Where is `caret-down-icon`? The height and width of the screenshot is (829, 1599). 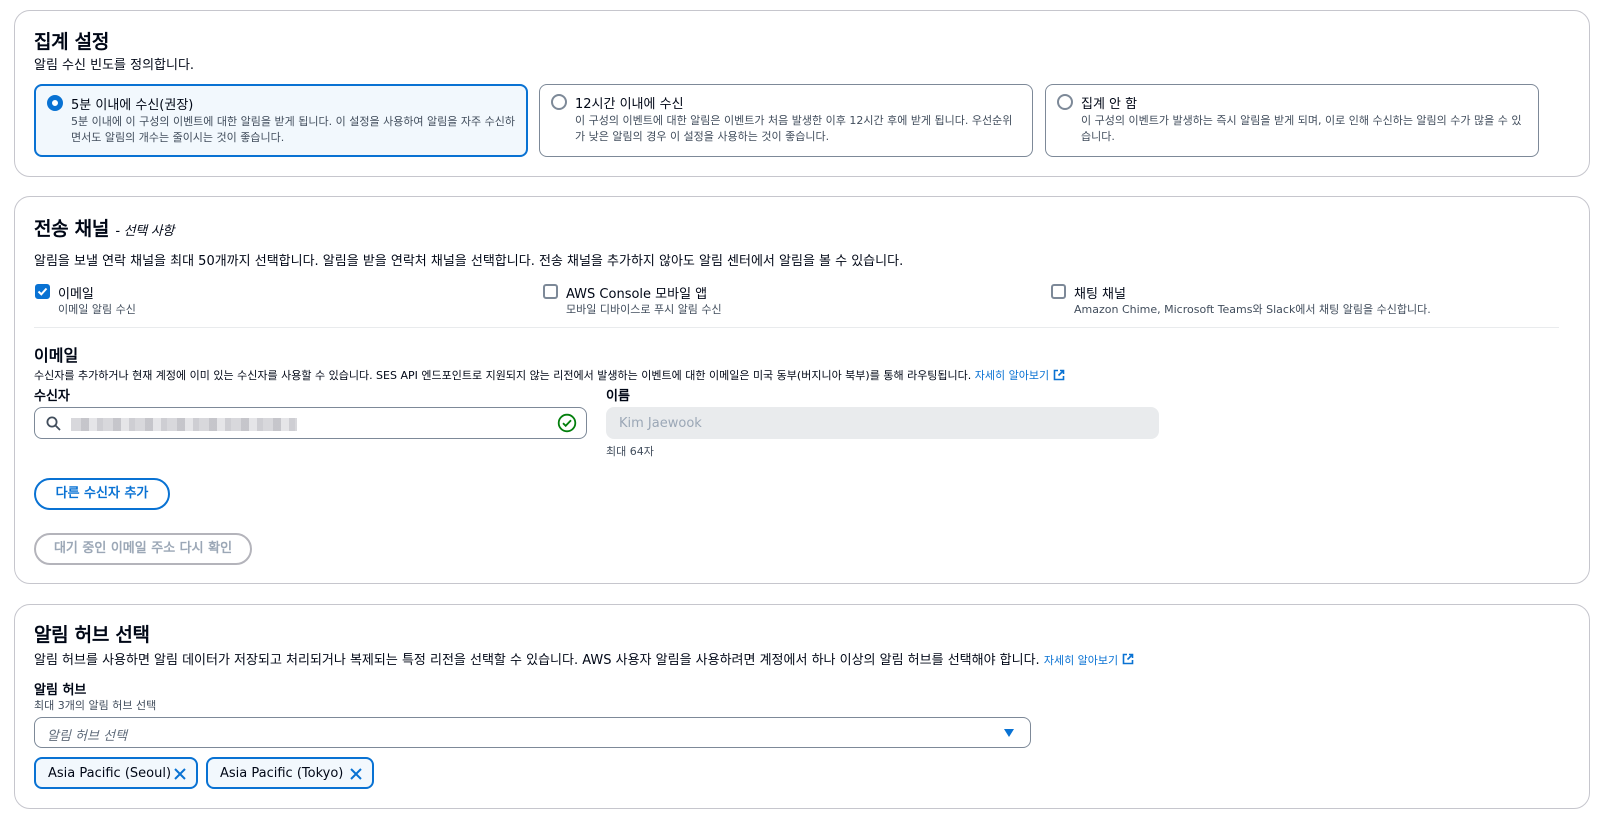 caret-down-icon is located at coordinates (1009, 733).